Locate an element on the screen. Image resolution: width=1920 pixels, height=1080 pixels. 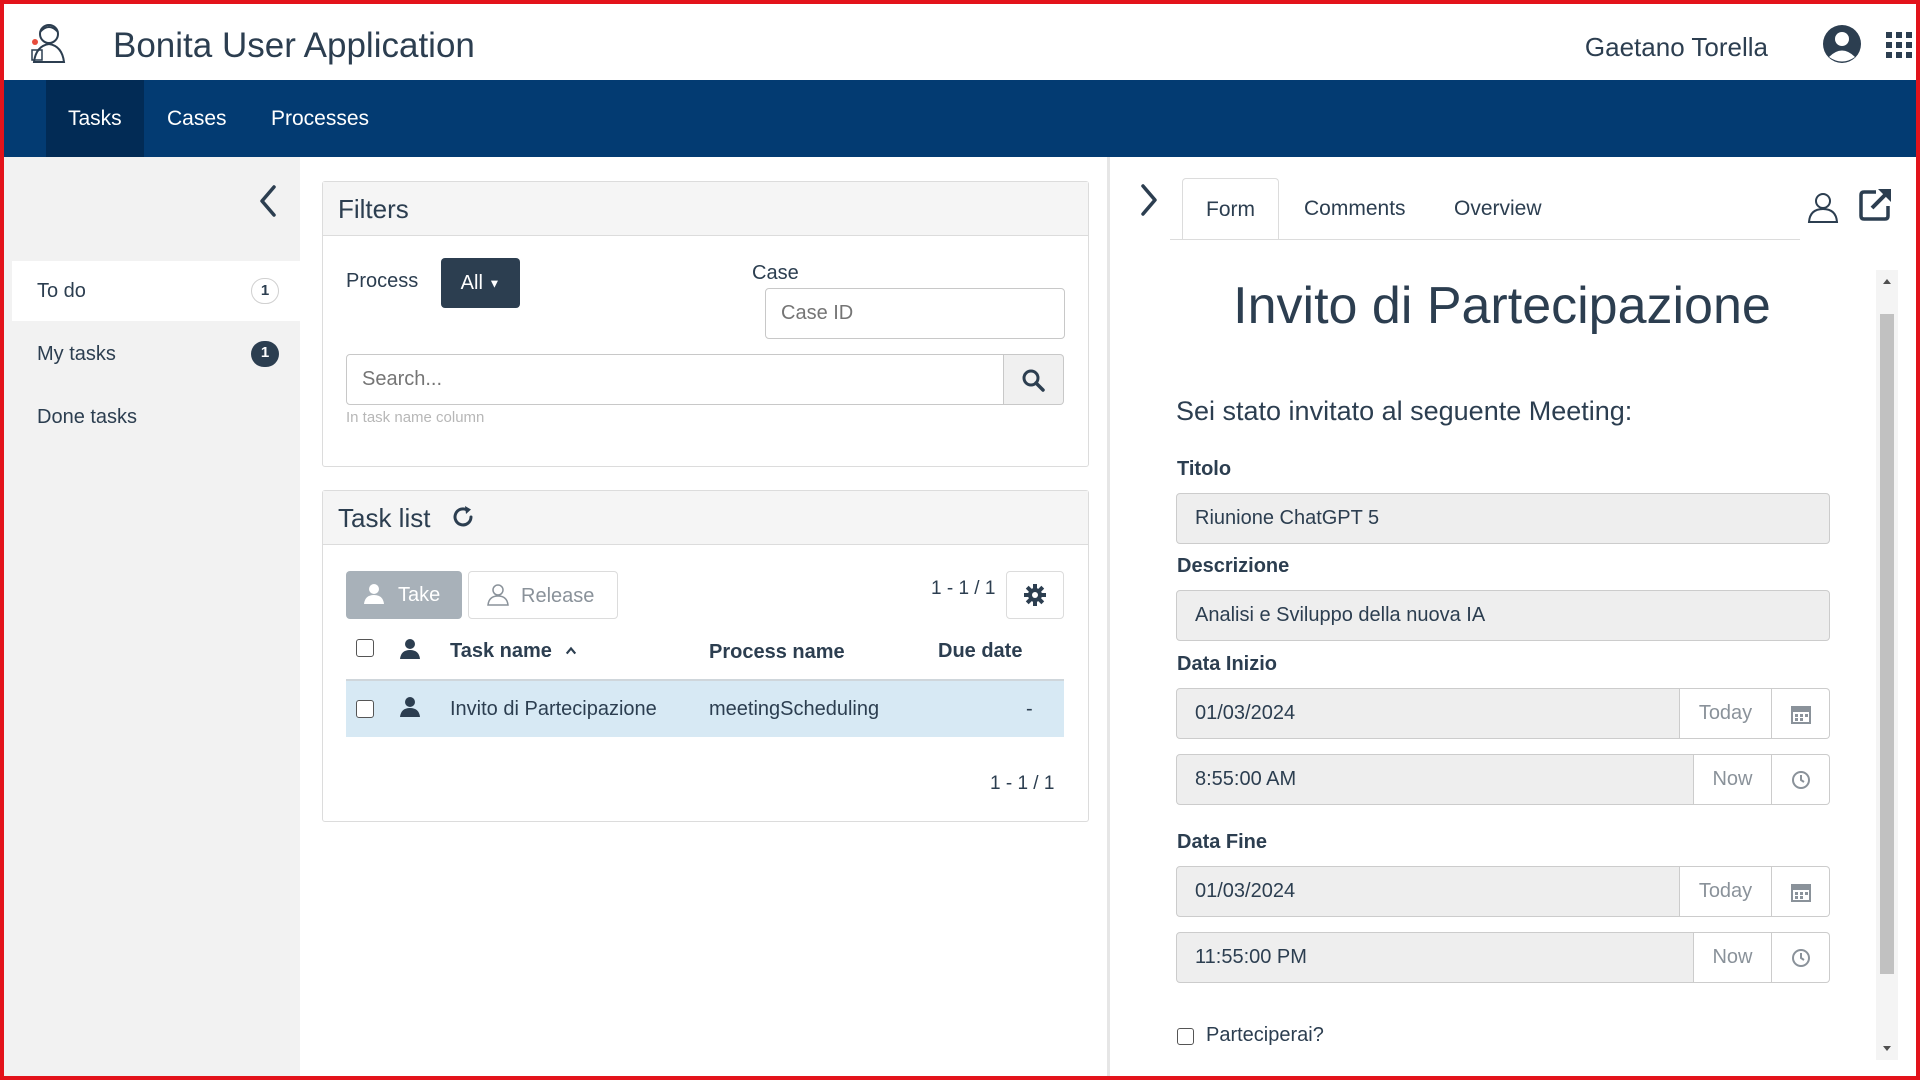
take-label: Take is located at coordinates (419, 595).